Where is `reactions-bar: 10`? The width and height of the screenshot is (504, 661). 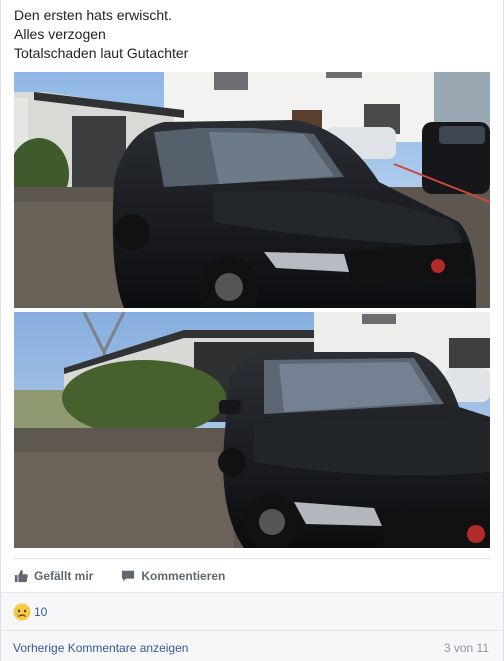
reactions-bar: 10 is located at coordinates (252, 611).